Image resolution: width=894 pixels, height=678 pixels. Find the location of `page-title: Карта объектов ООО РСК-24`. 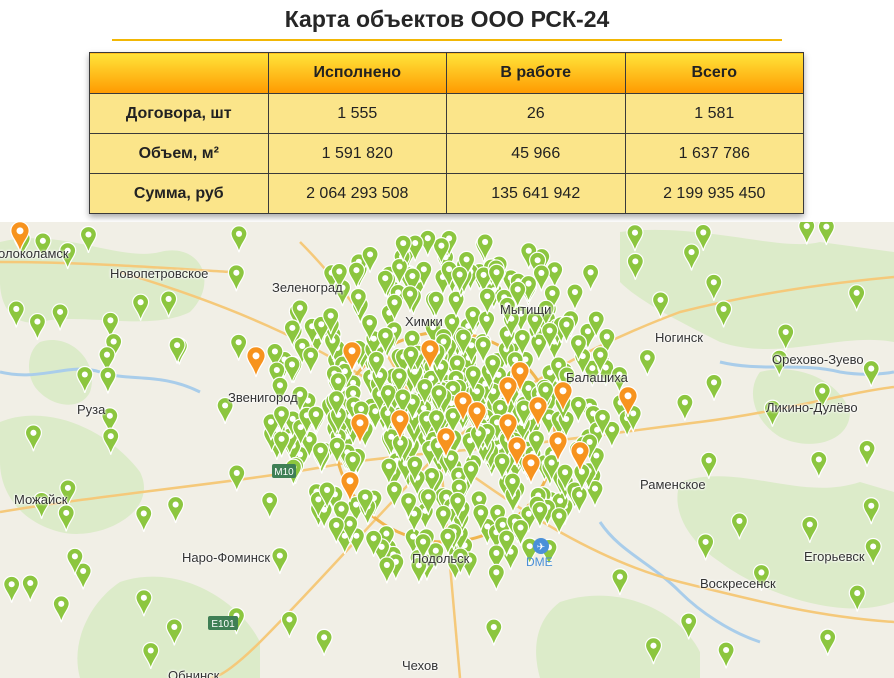

page-title: Карта объектов ООО РСК-24 is located at coordinates (447, 19).